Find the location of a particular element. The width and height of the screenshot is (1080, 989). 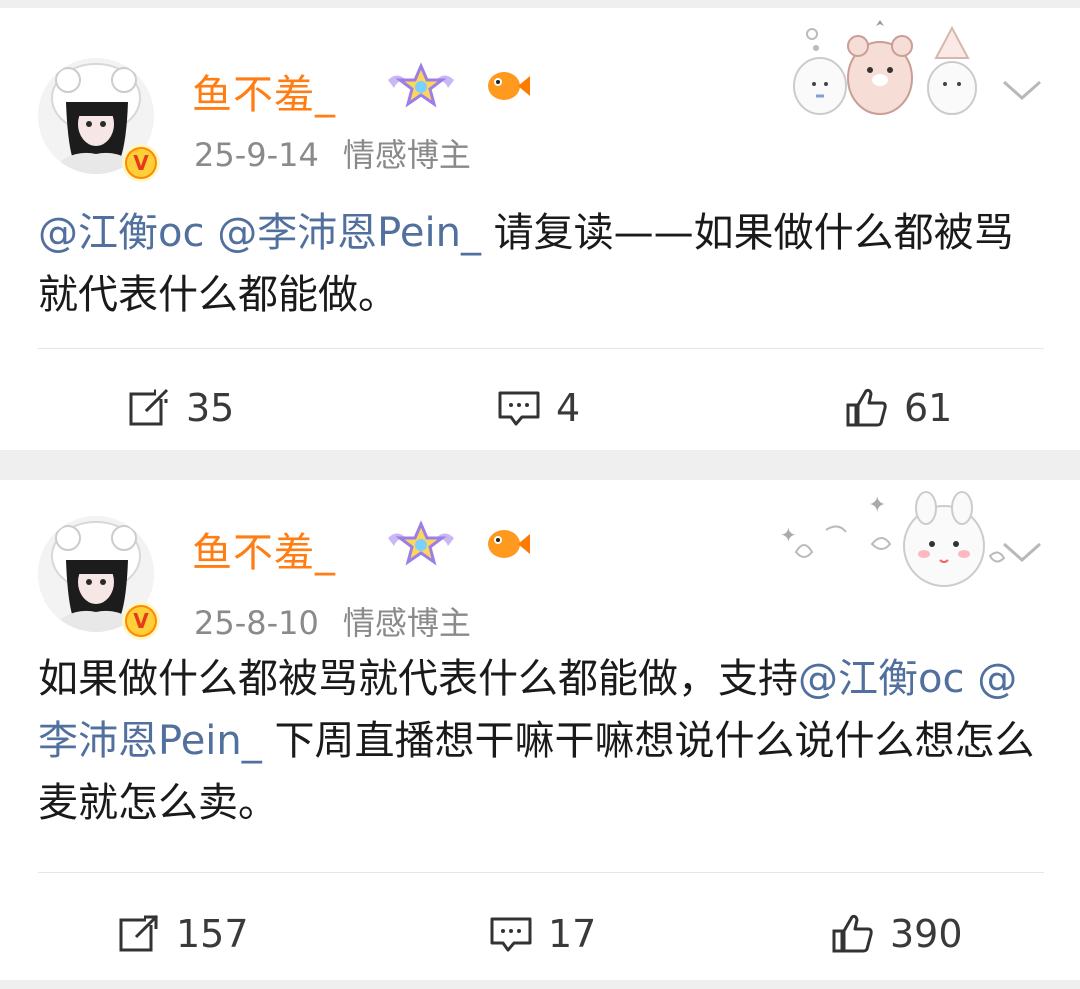

post-content: @江衡oc @李沛恩Pein_ 请复读——如果做什么都被骂就代表什么都能做。 is located at coordinates (541, 264).